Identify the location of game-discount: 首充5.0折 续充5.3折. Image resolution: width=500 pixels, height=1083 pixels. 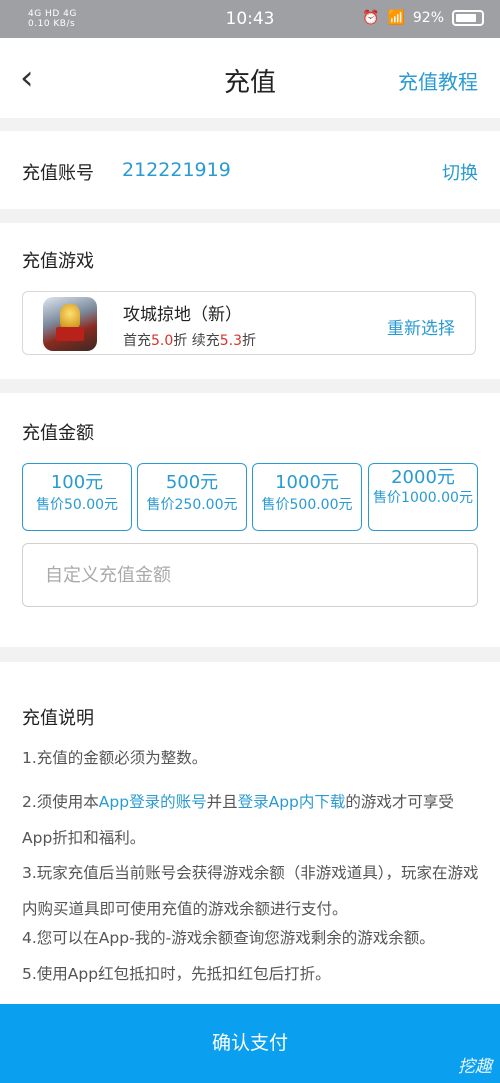
(189, 340).